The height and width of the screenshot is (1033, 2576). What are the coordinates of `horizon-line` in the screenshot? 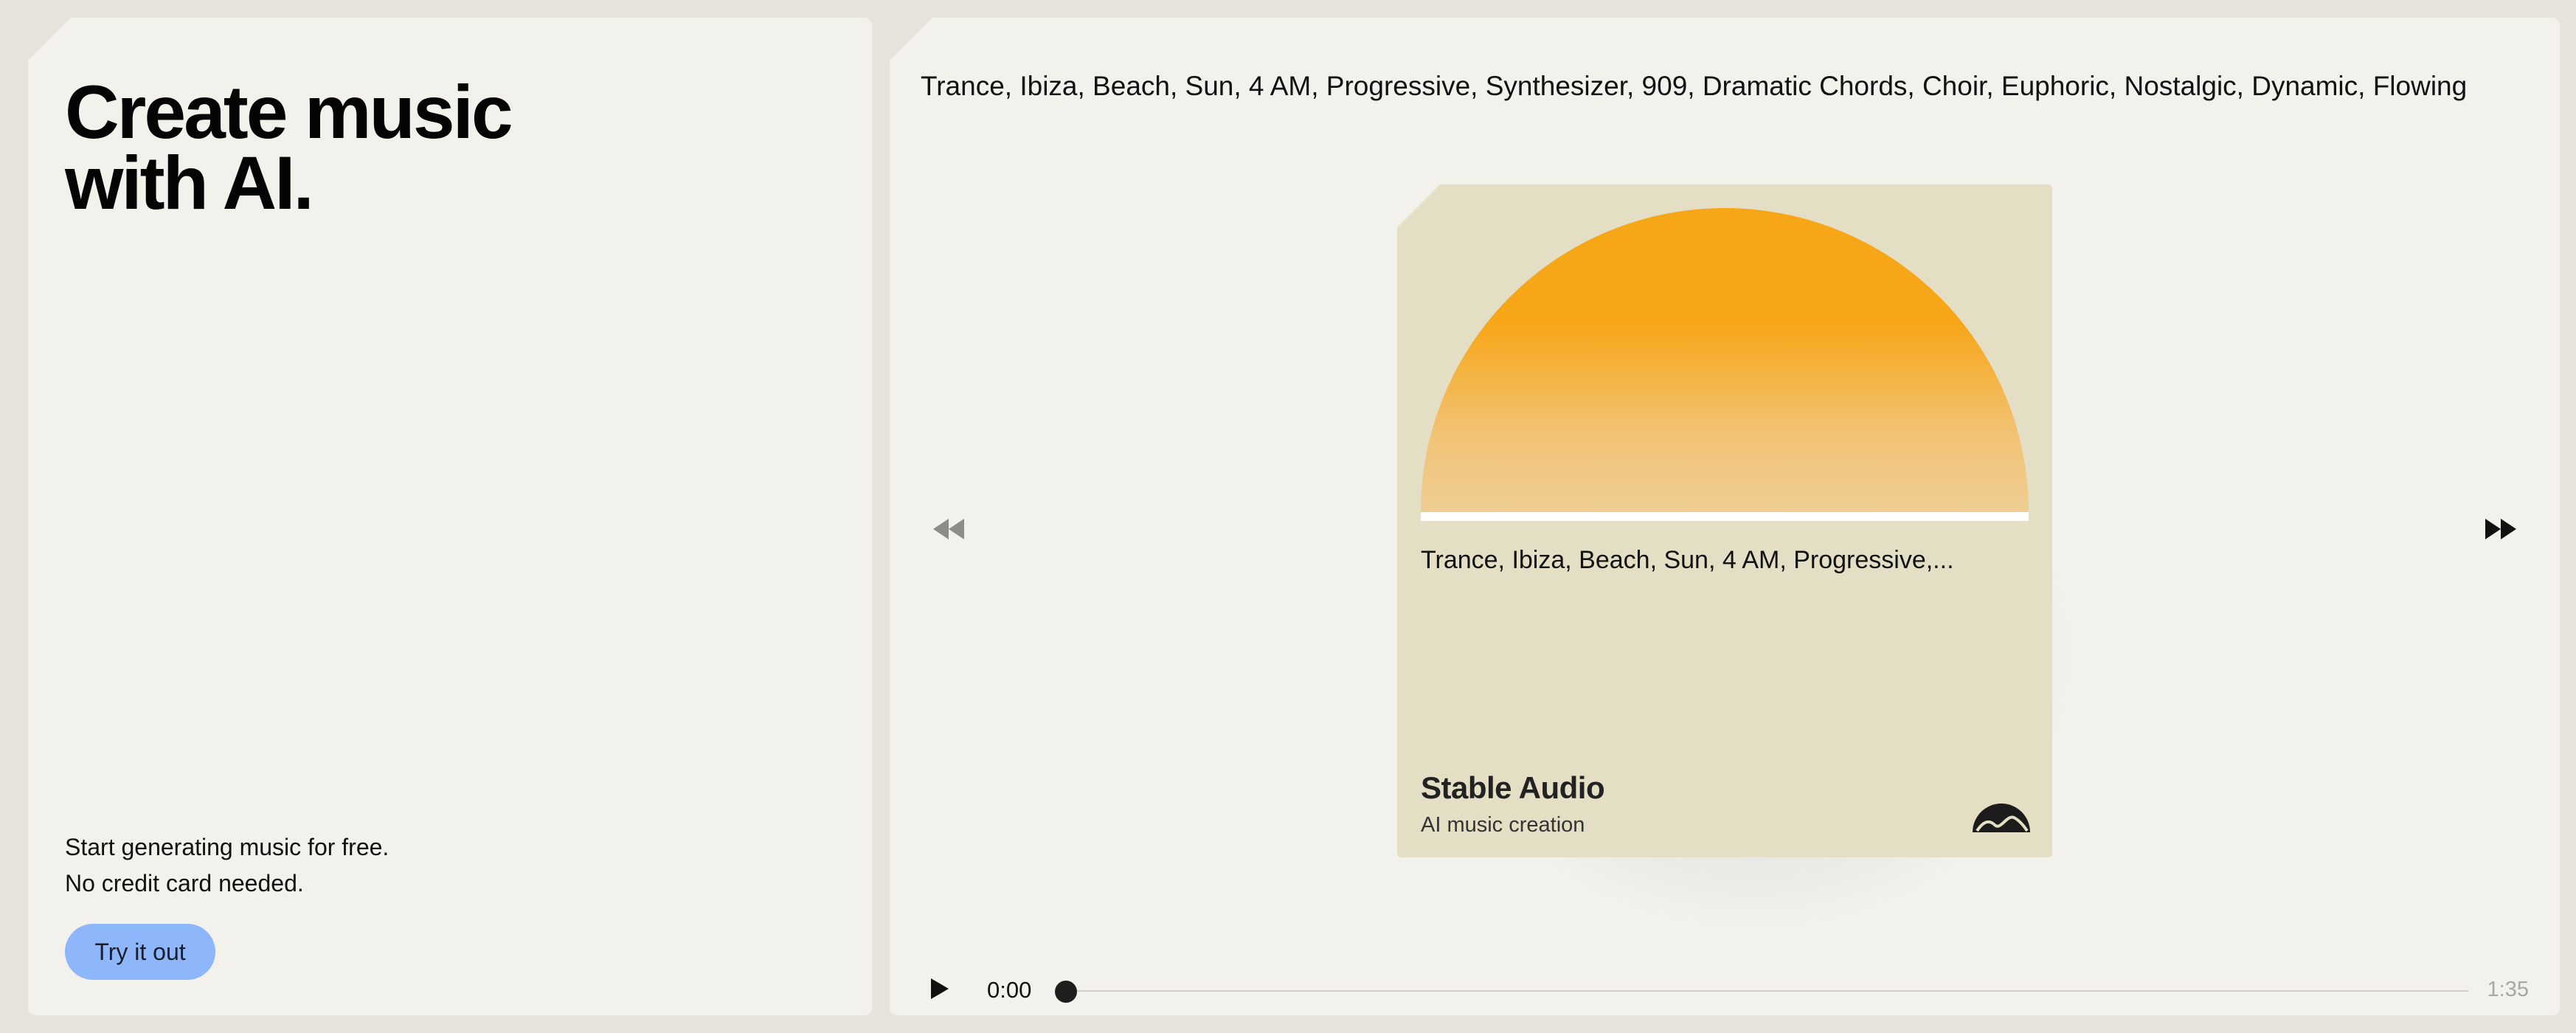 It's located at (1725, 516).